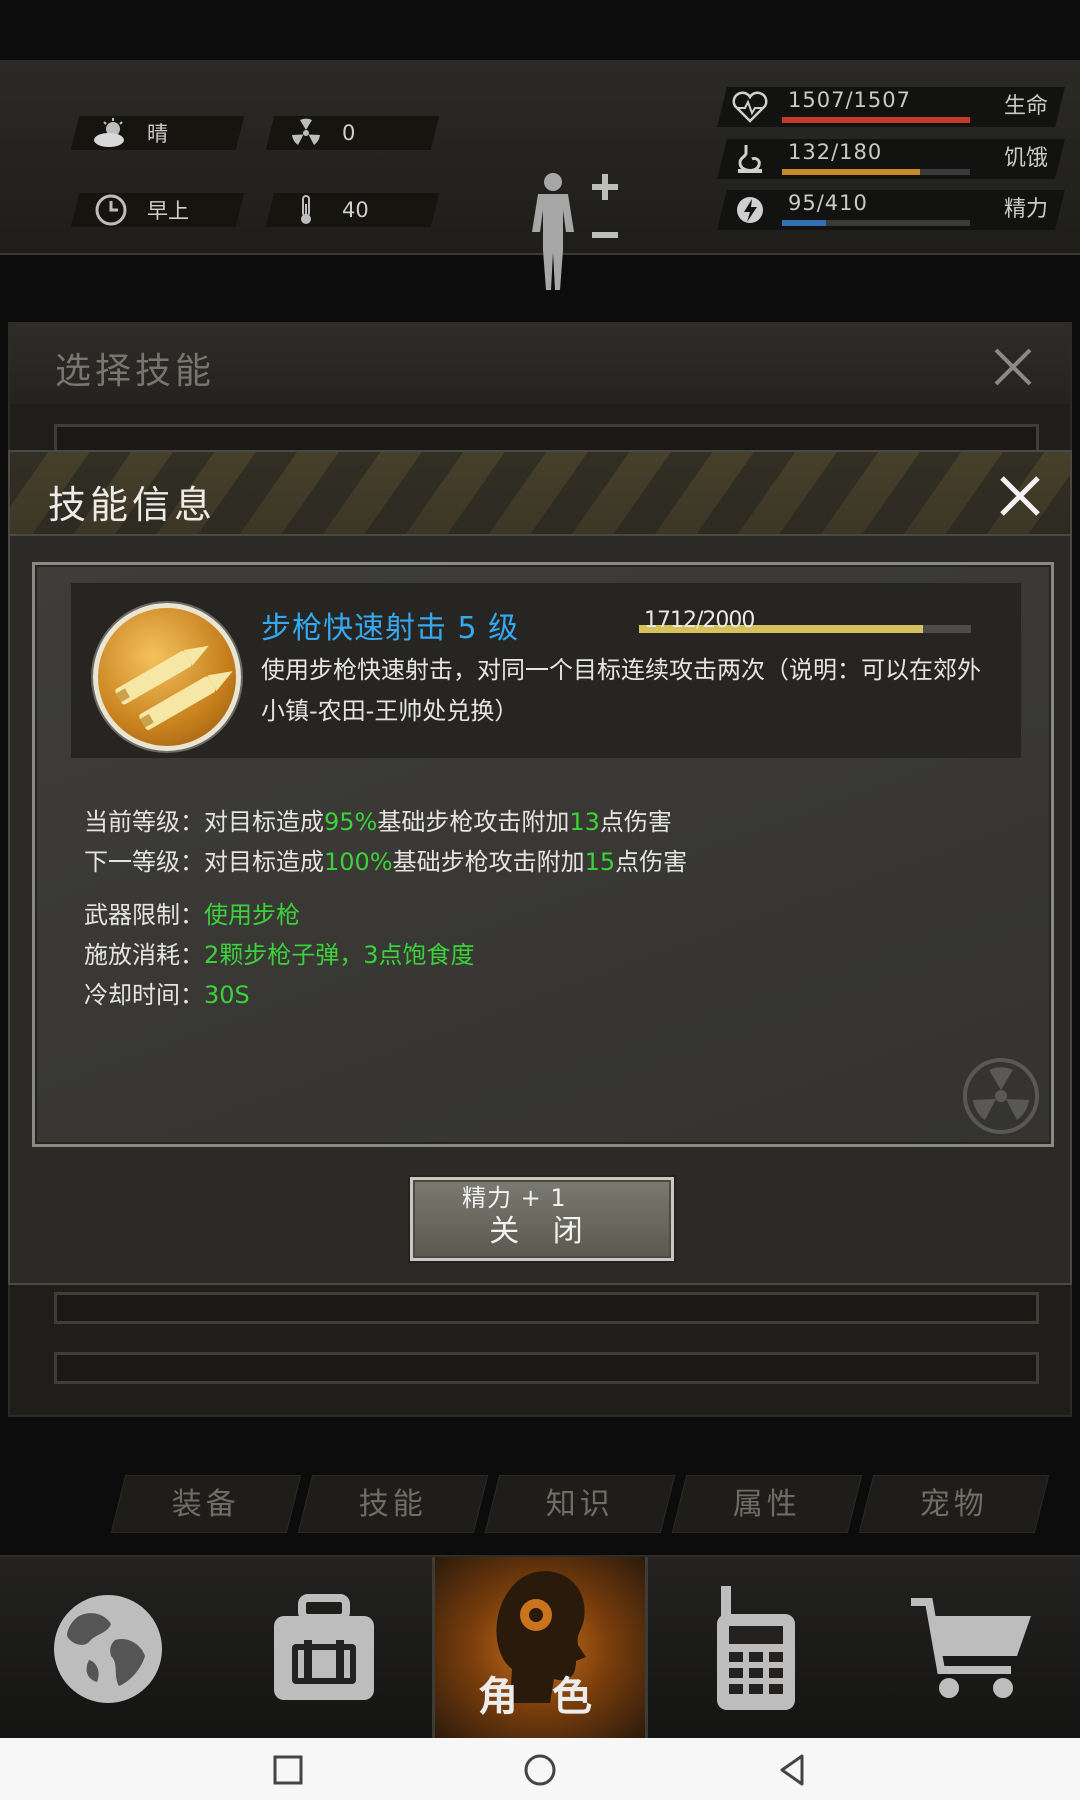  What do you see at coordinates (849, 100) in the screenshot?
I see `health-value: 1507/1507` at bounding box center [849, 100].